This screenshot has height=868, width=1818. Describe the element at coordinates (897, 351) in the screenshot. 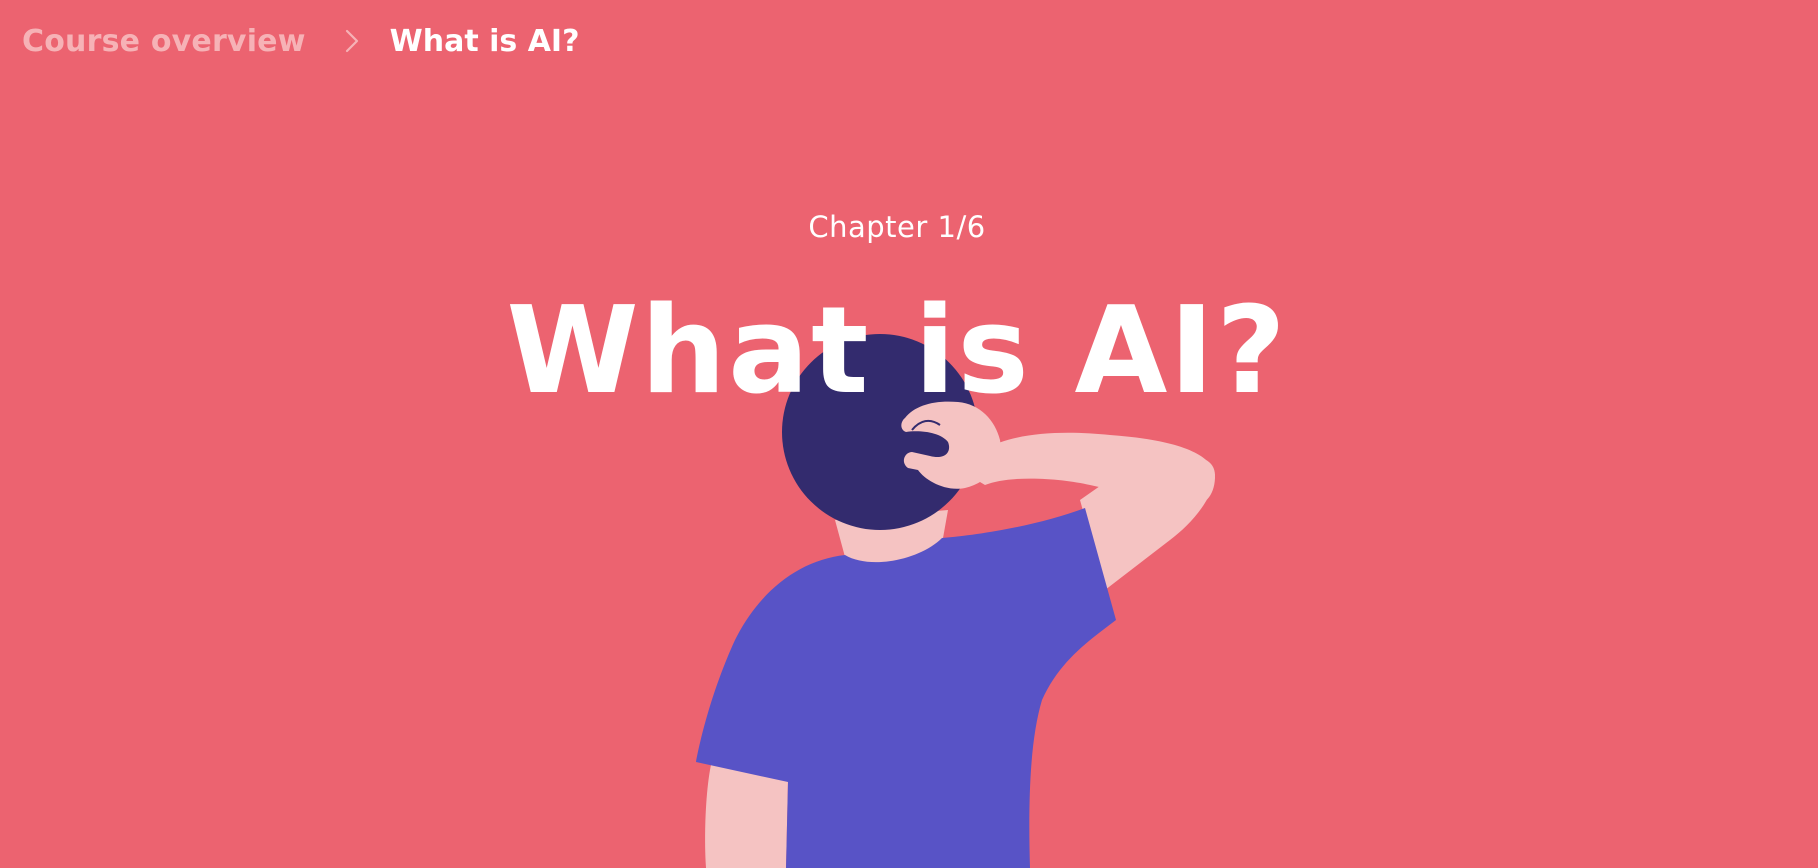

I see `page-title: What is AI?` at that location.